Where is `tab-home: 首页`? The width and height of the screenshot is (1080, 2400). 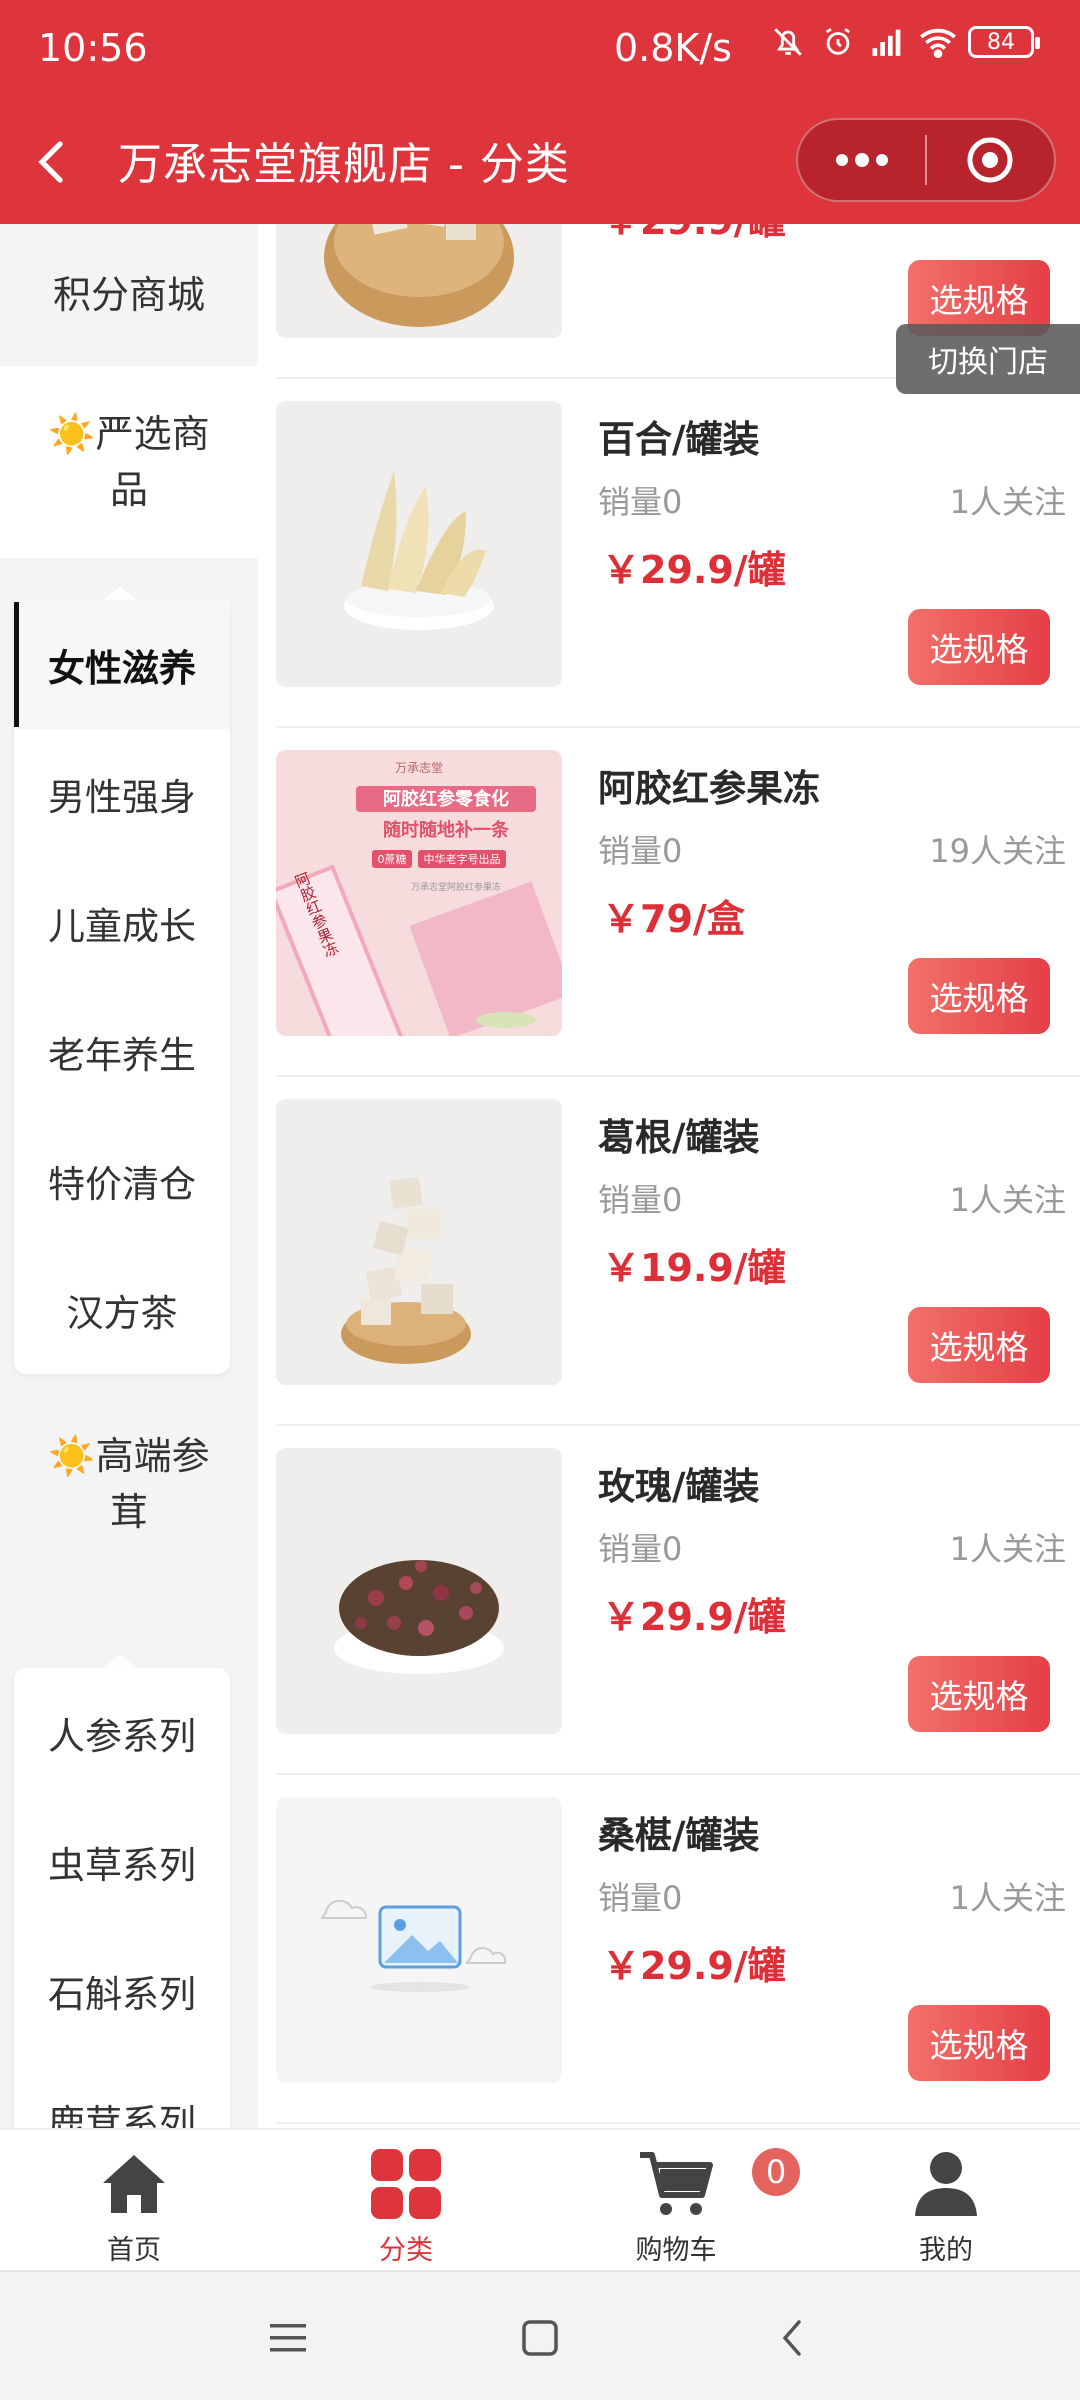
tab-home: 首页 is located at coordinates (134, 2201).